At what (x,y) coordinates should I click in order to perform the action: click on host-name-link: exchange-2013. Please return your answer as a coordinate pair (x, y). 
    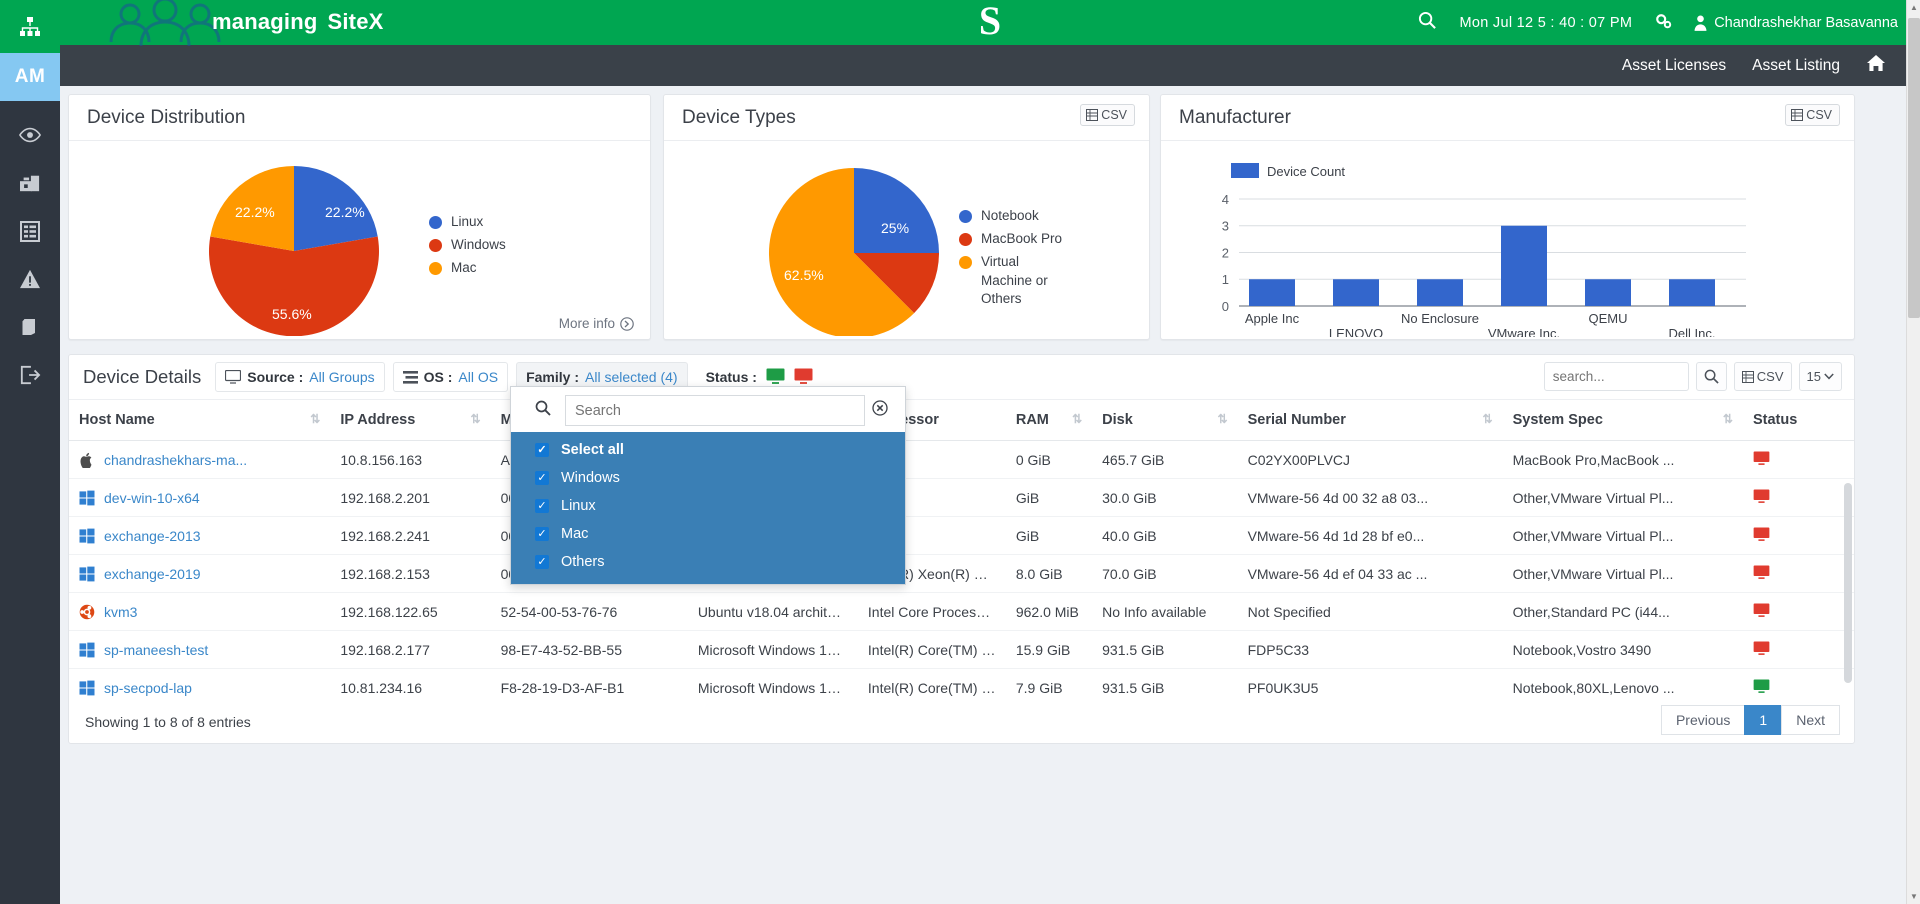
    Looking at the image, I should click on (152, 536).